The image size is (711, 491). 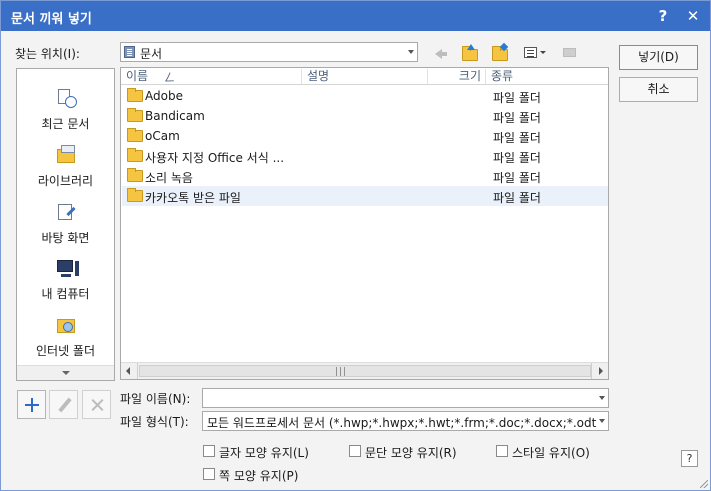 What do you see at coordinates (341, 372) in the screenshot?
I see `scroll-grip: |||` at bounding box center [341, 372].